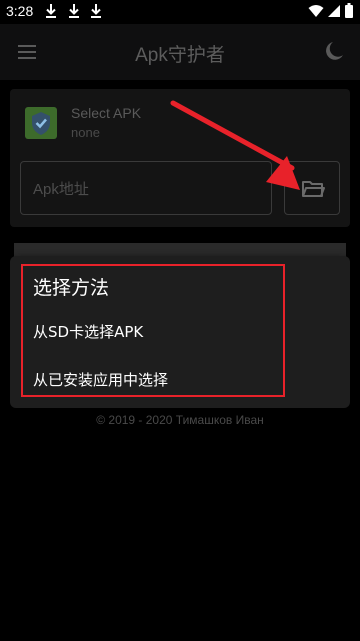 The image size is (360, 641). Describe the element at coordinates (88, 331) in the screenshot. I see `option-from-sd-card: 从SD卡选择APK` at that location.